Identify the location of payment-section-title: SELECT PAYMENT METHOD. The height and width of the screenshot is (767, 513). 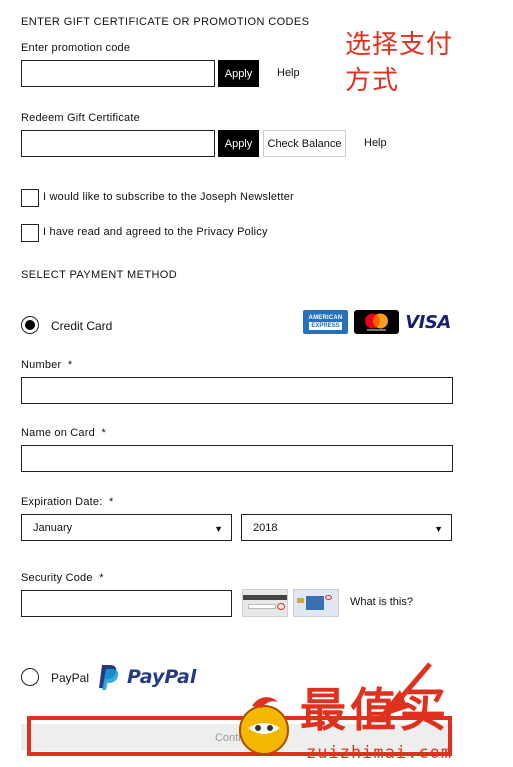
(99, 275).